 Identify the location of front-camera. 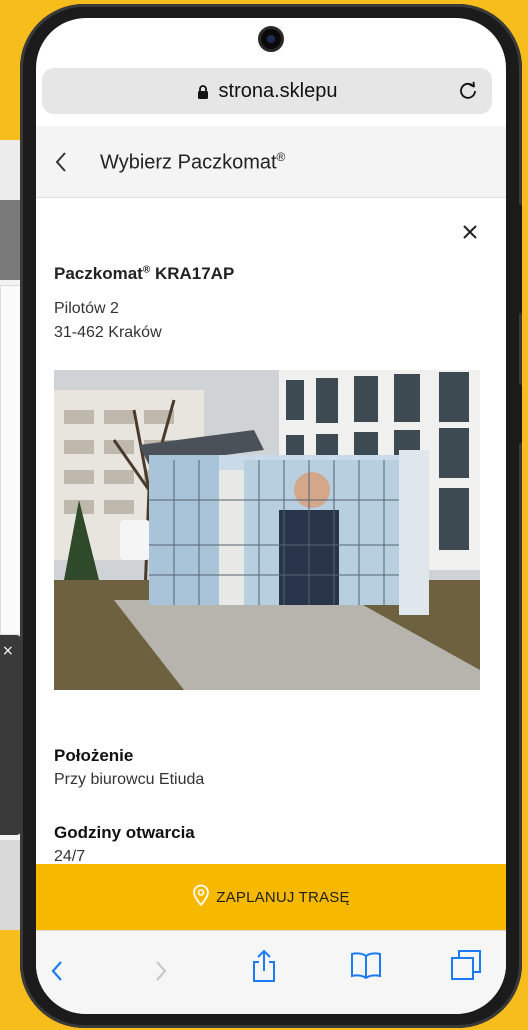
(271, 39).